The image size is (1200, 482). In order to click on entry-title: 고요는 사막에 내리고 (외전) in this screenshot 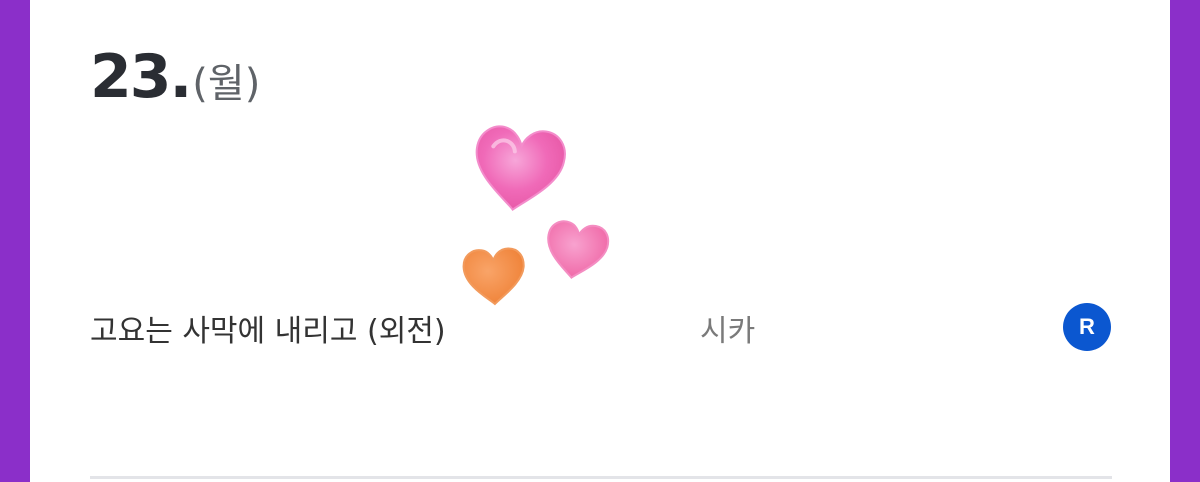, I will do `click(268, 328)`.